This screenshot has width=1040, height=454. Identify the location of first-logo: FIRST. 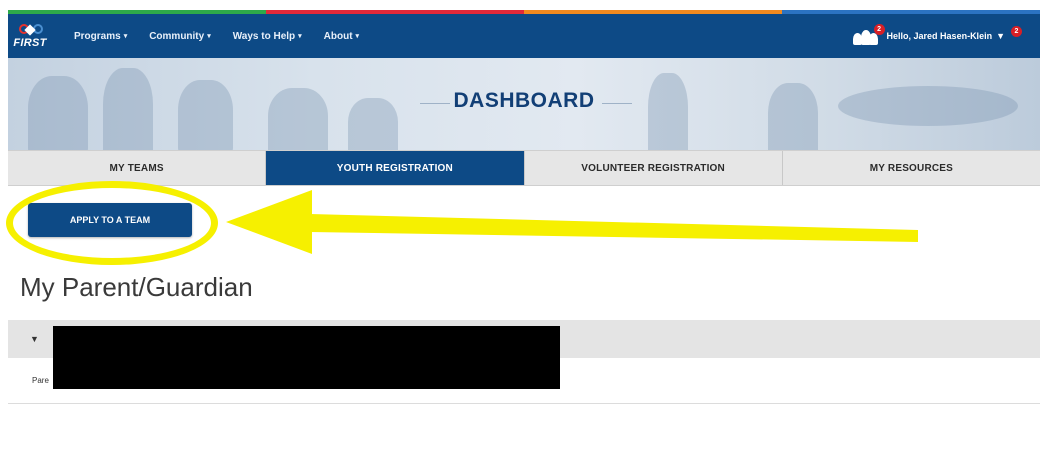
(30, 36).